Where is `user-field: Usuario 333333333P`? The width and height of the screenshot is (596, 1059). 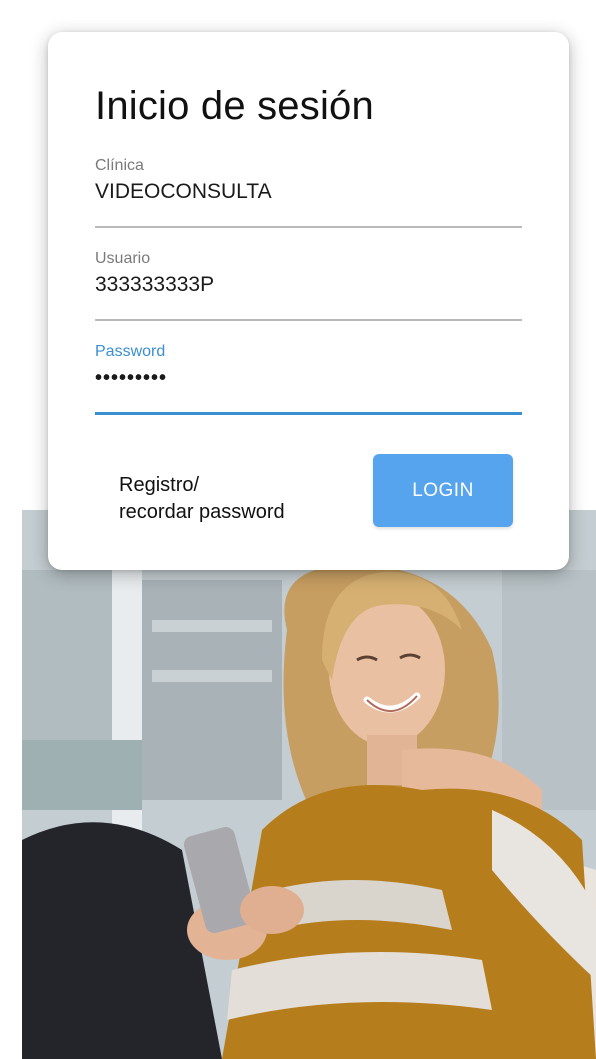 user-field: Usuario 333333333P is located at coordinates (308, 285).